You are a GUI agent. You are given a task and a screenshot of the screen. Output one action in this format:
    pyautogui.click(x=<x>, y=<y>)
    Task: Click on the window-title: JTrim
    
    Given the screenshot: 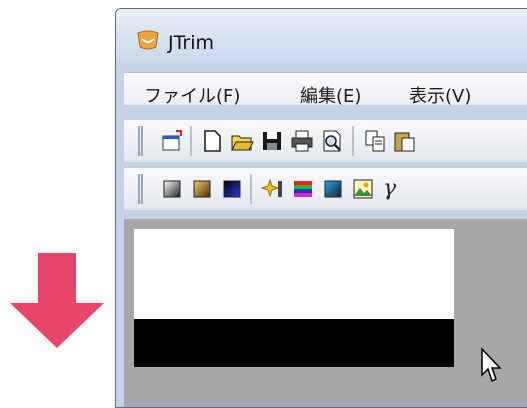 What is the action you would take?
    pyautogui.click(x=191, y=43)
    